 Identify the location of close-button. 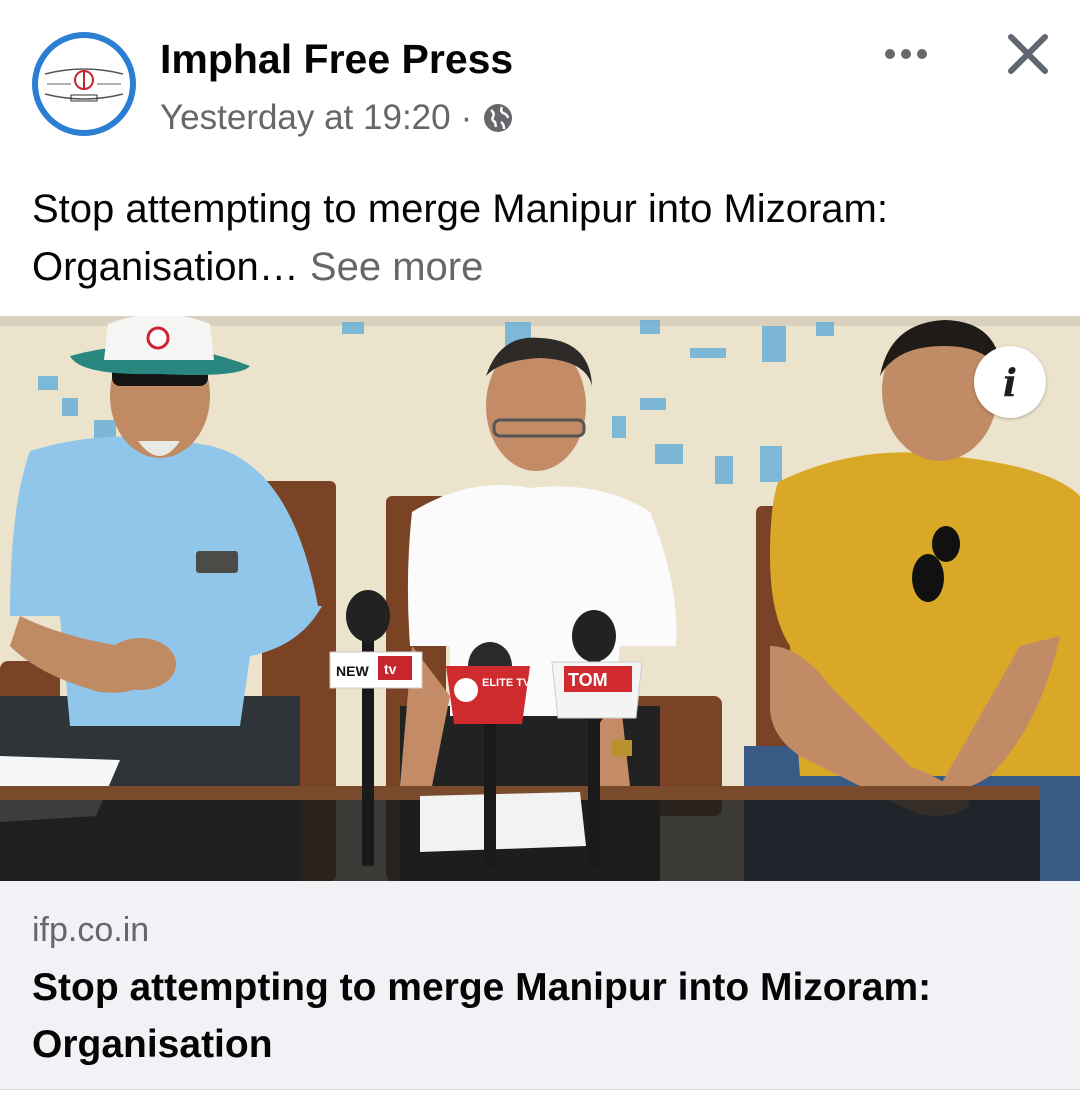
(1028, 54).